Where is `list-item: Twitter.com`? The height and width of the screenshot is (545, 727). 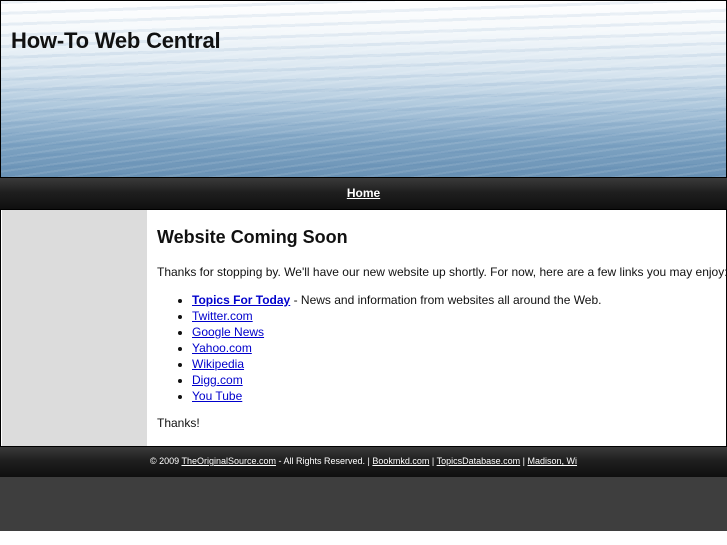 list-item: Twitter.com is located at coordinates (397, 316).